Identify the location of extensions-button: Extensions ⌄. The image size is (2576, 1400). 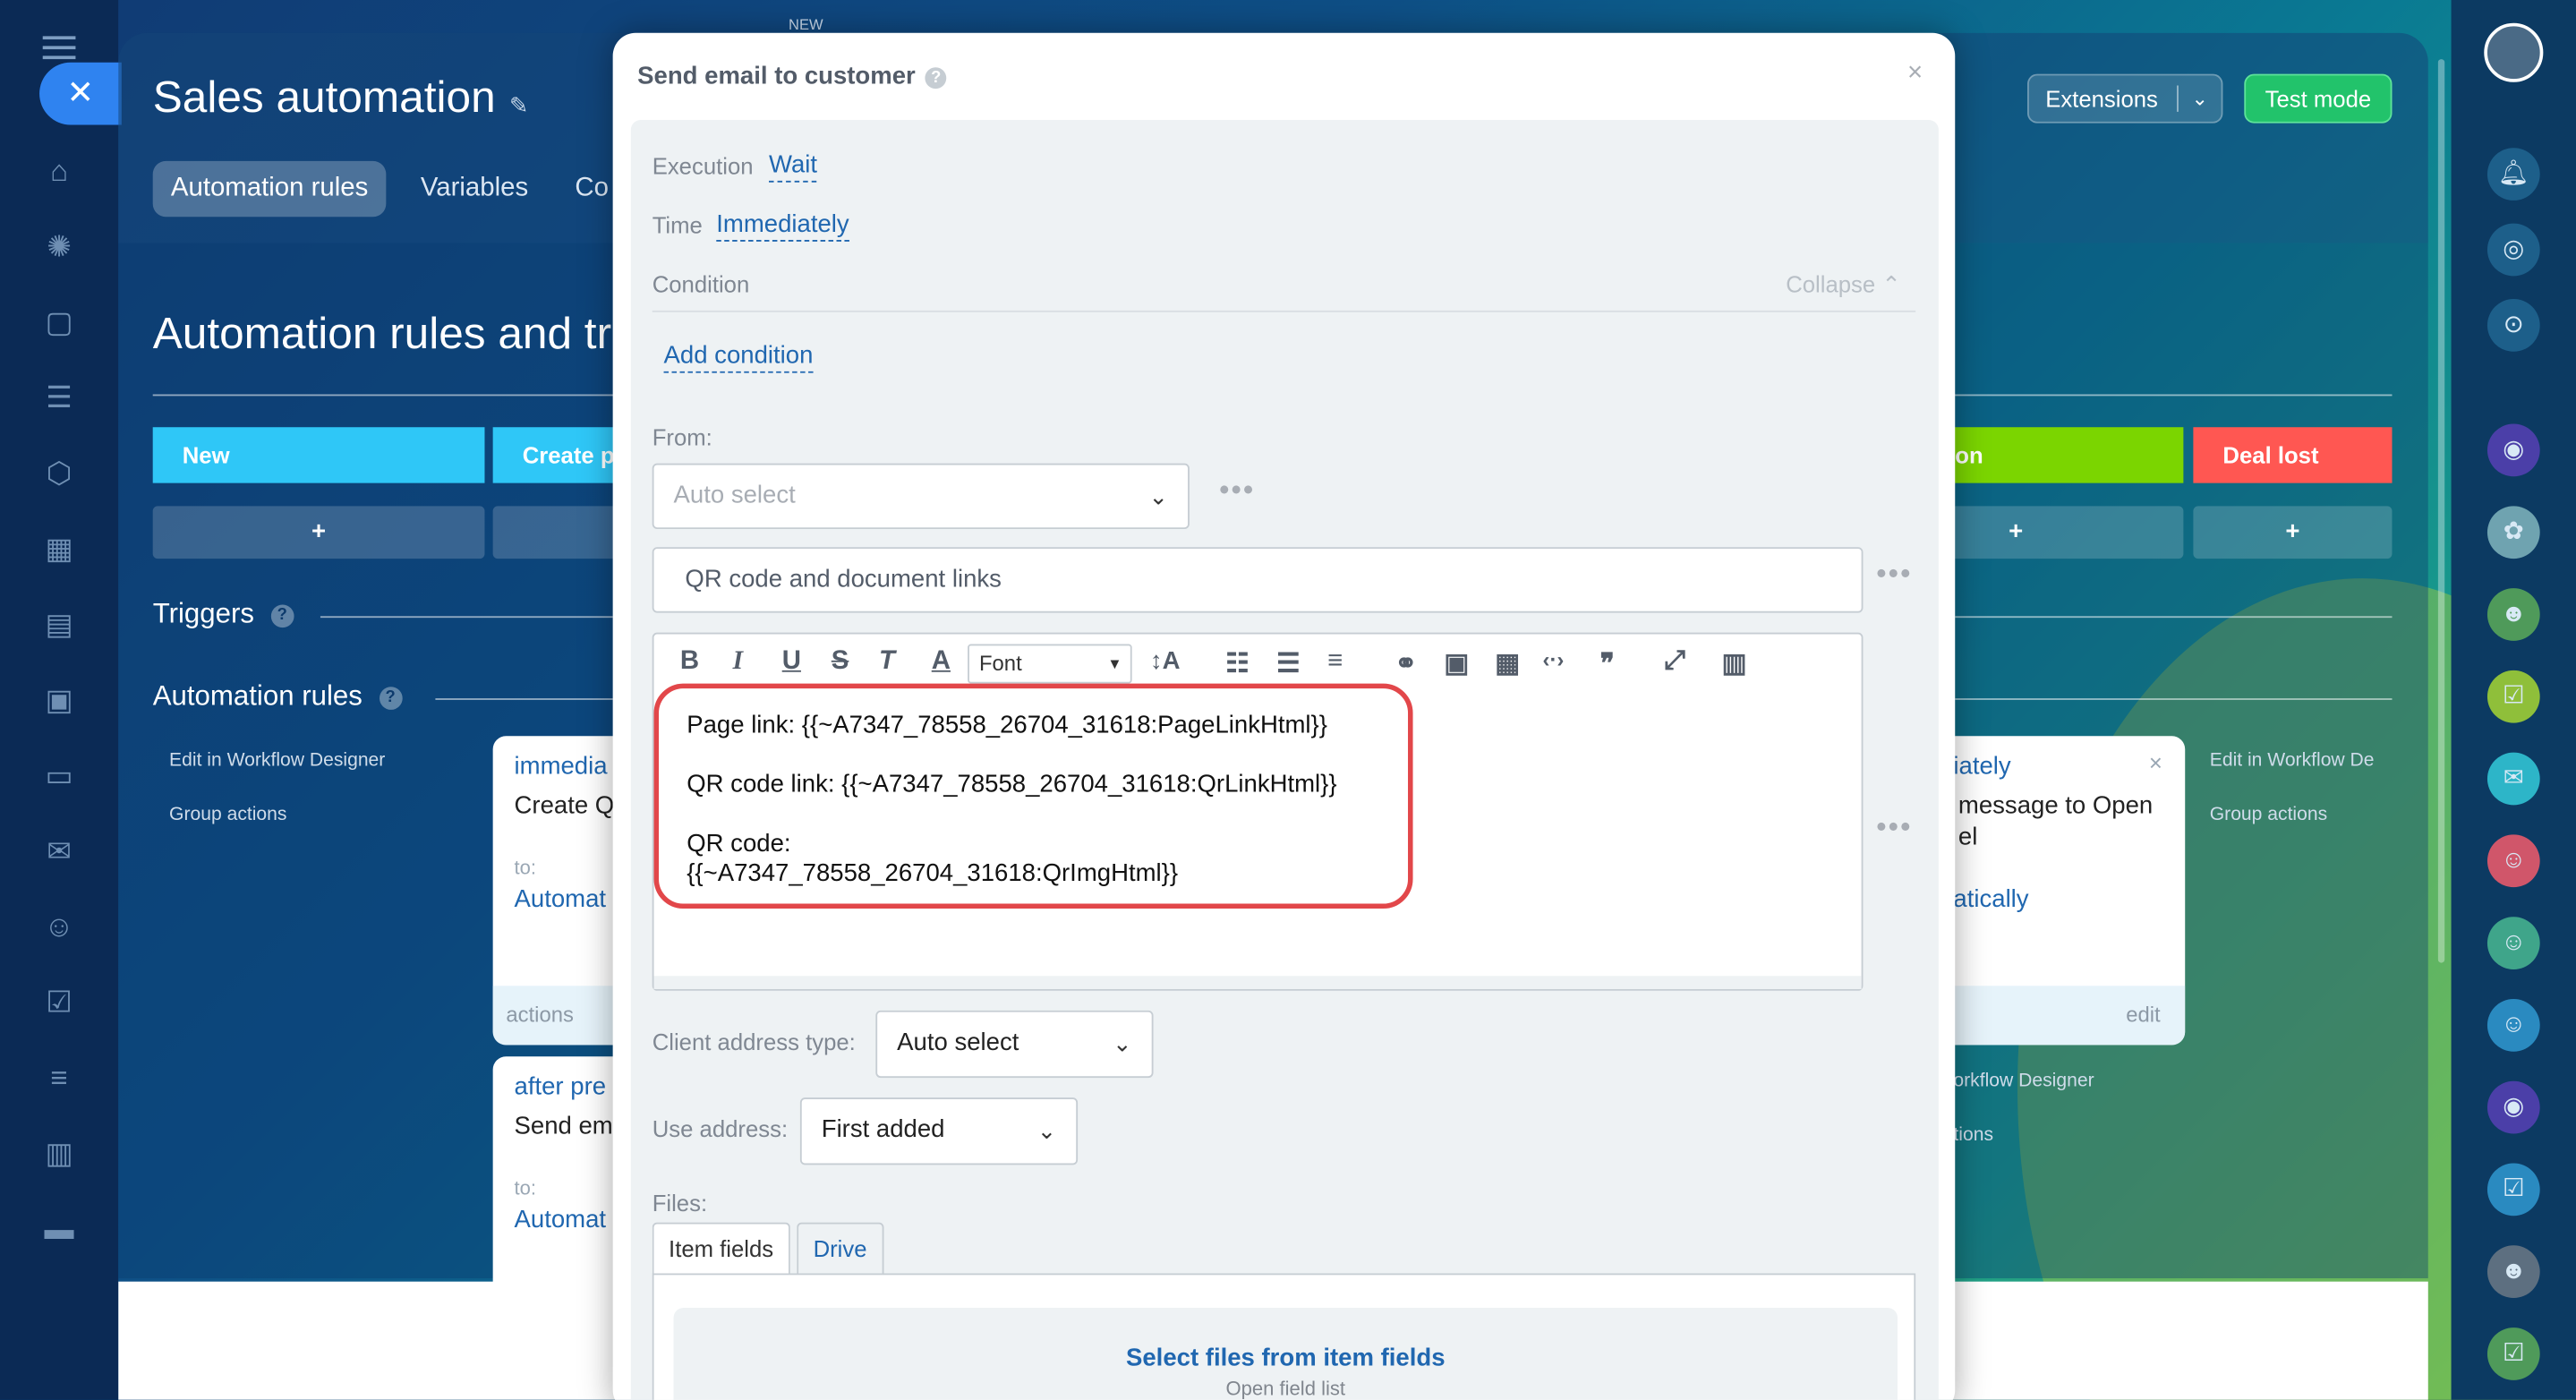
(2125, 98).